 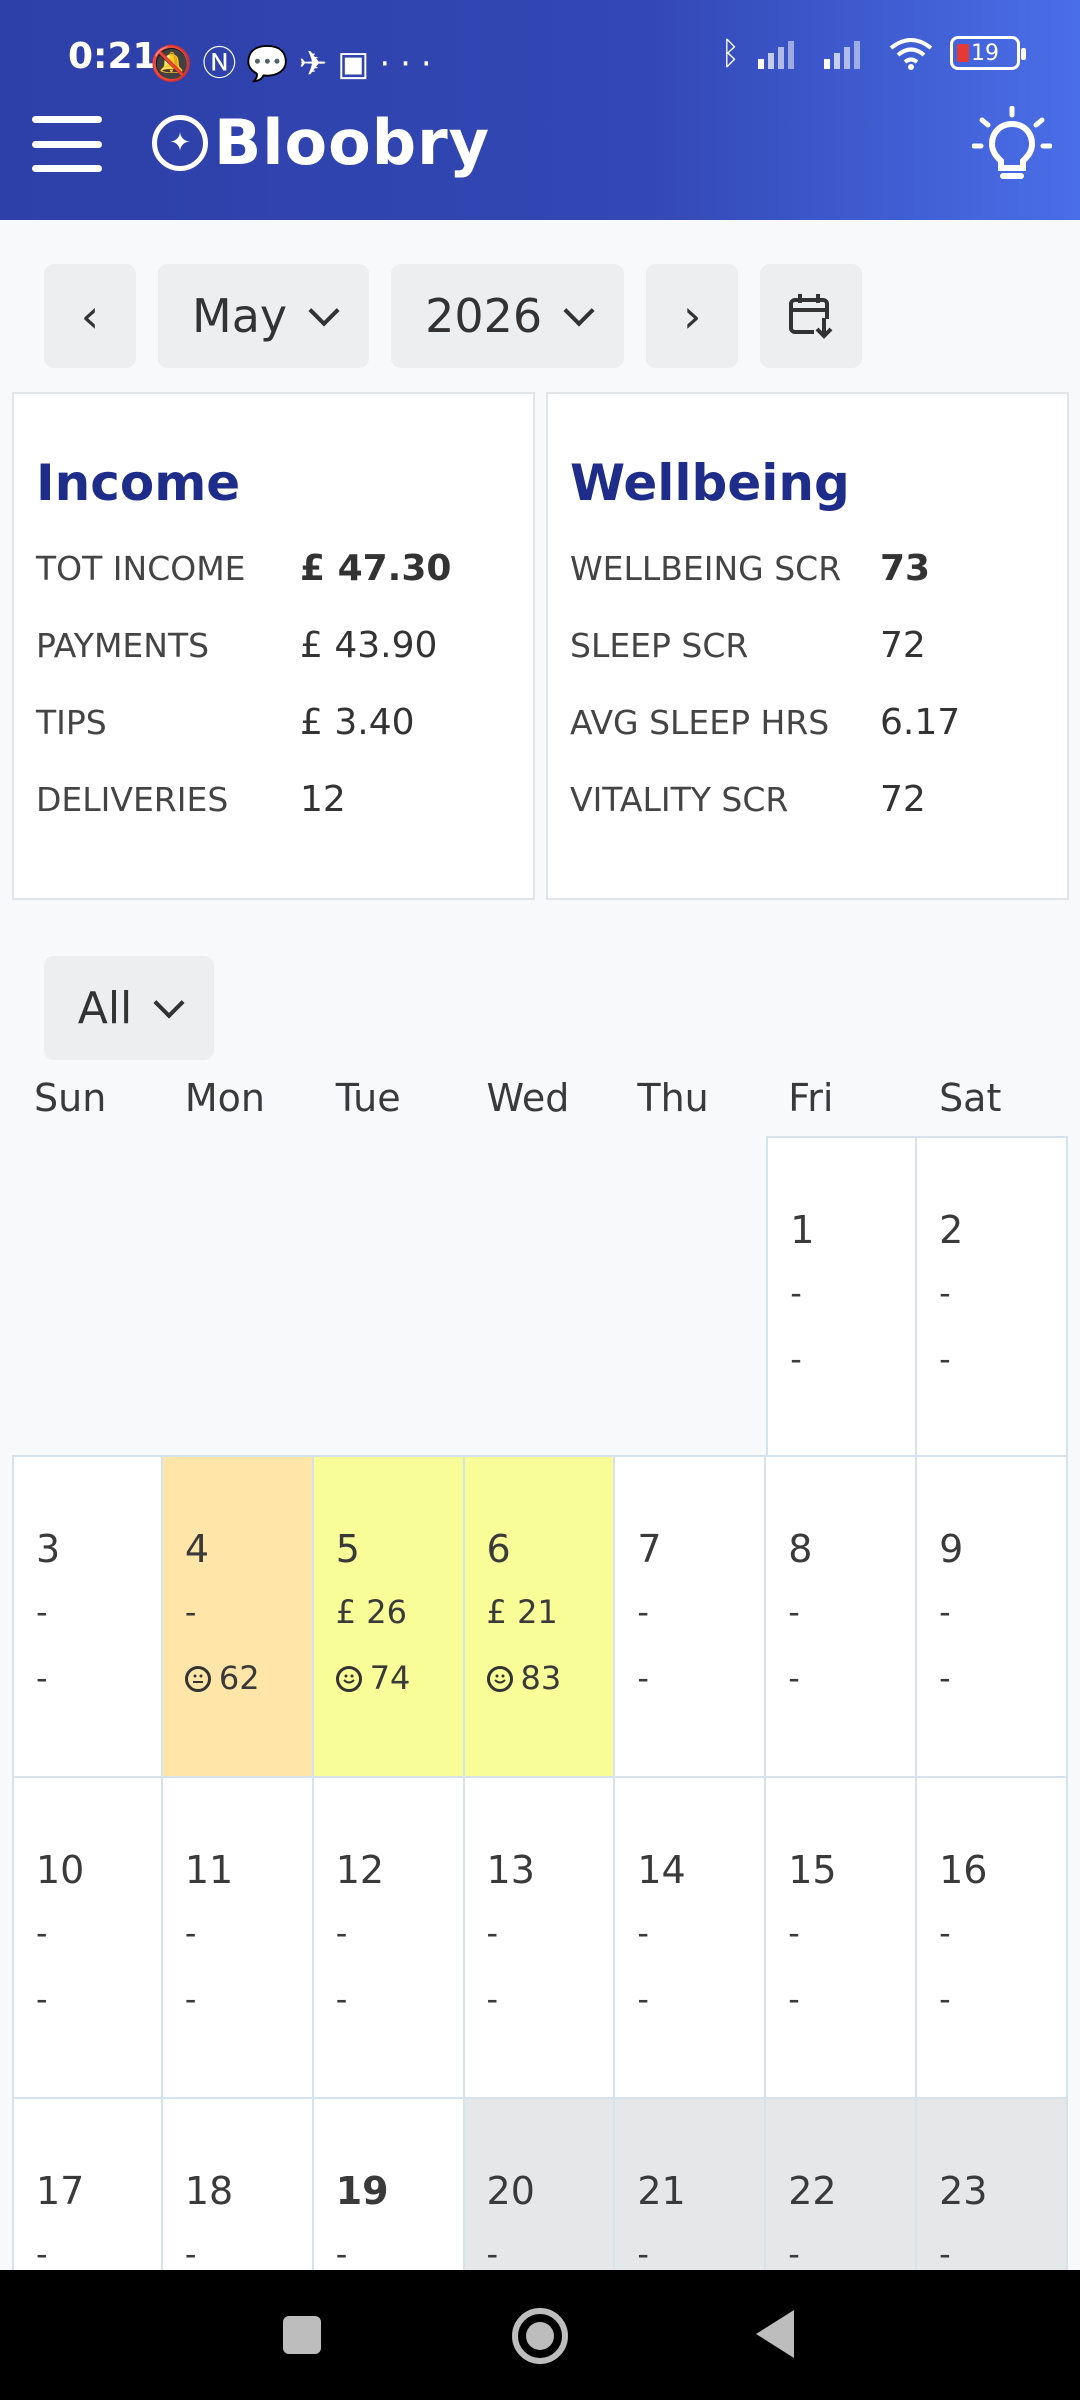 What do you see at coordinates (706, 568) in the screenshot?
I see `wellbeing-label: WELLBEING SCR` at bounding box center [706, 568].